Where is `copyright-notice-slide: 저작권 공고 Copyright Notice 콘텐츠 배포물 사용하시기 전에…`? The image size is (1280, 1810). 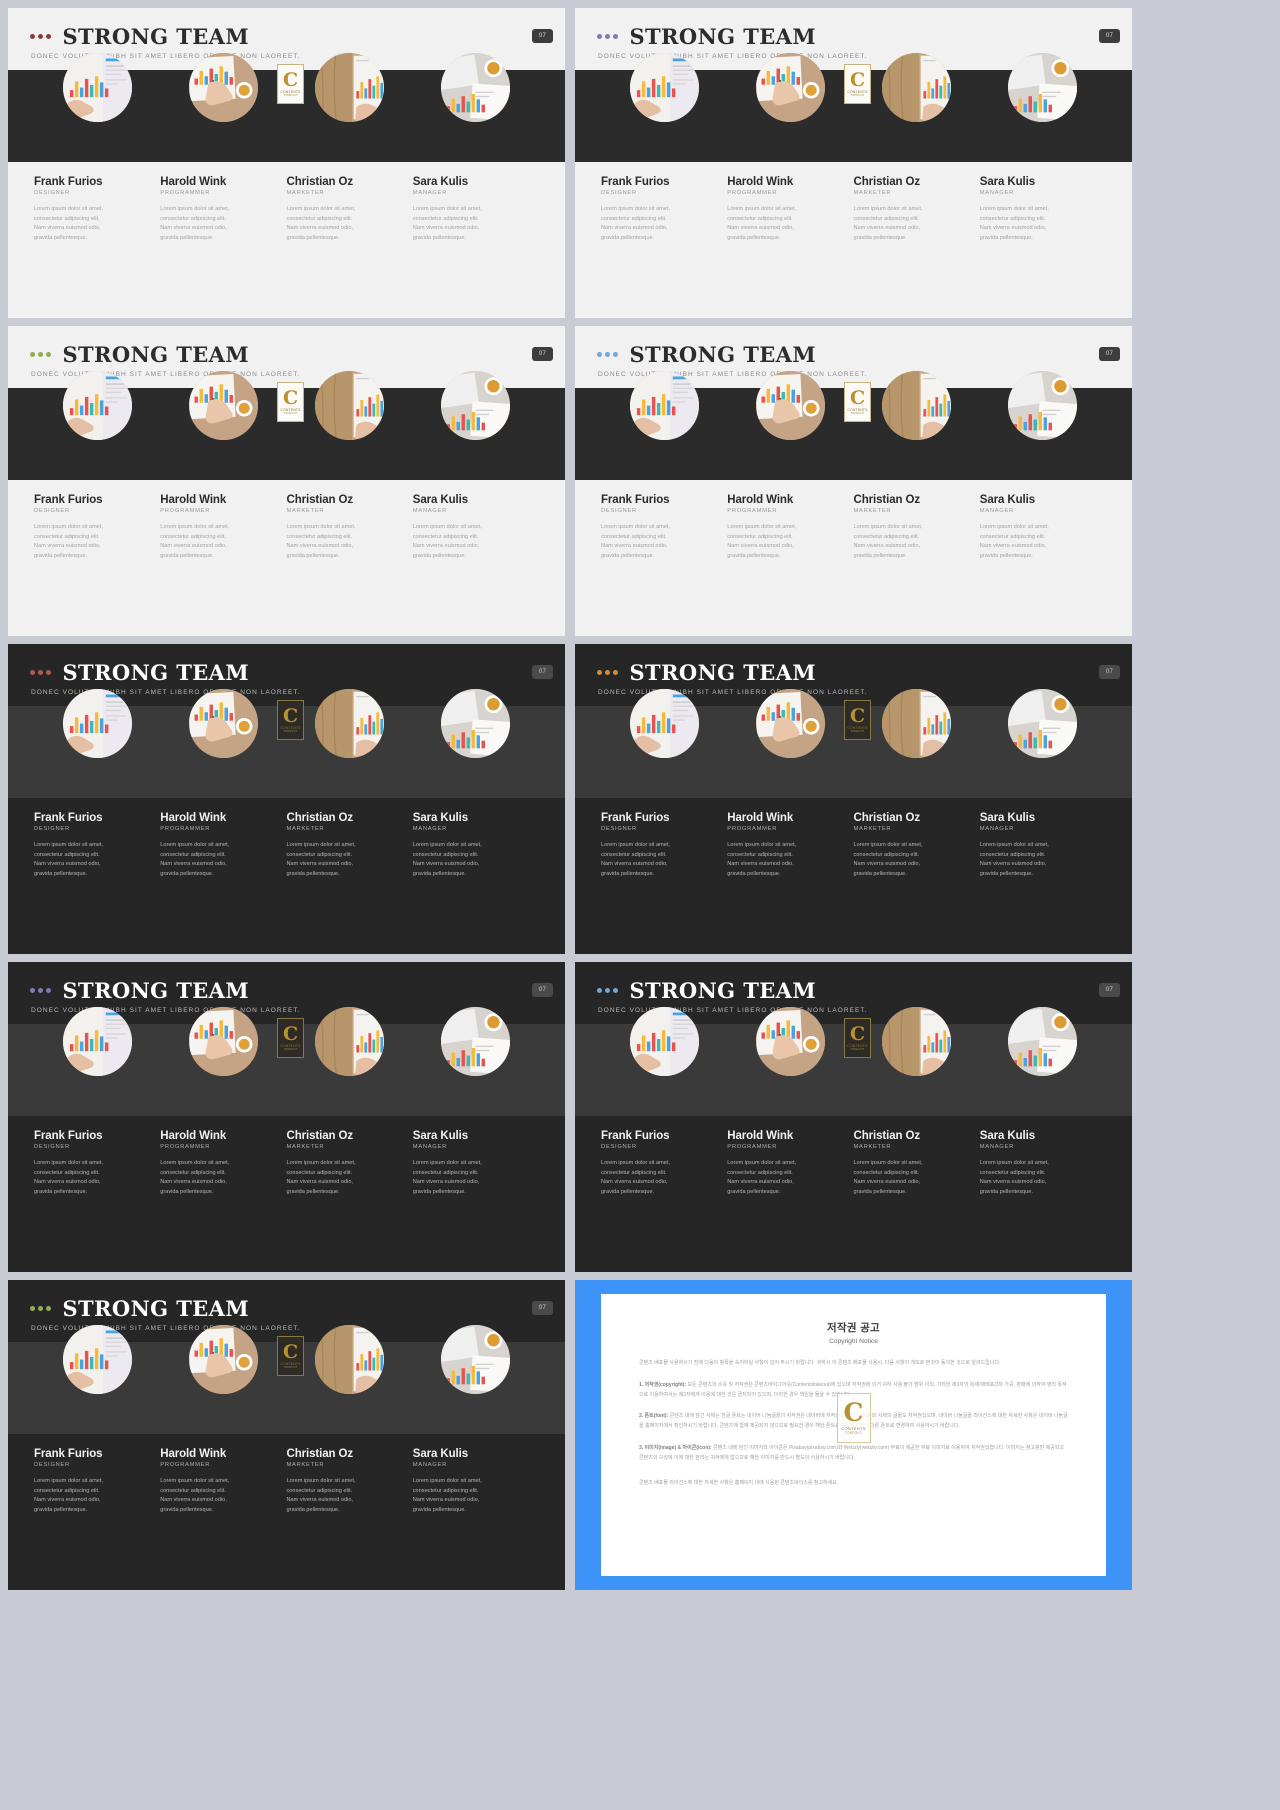 copyright-notice-slide: 저작권 공고 Copyright Notice 콘텐츠 배포물 사용하시기 전에… is located at coordinates (853, 1435).